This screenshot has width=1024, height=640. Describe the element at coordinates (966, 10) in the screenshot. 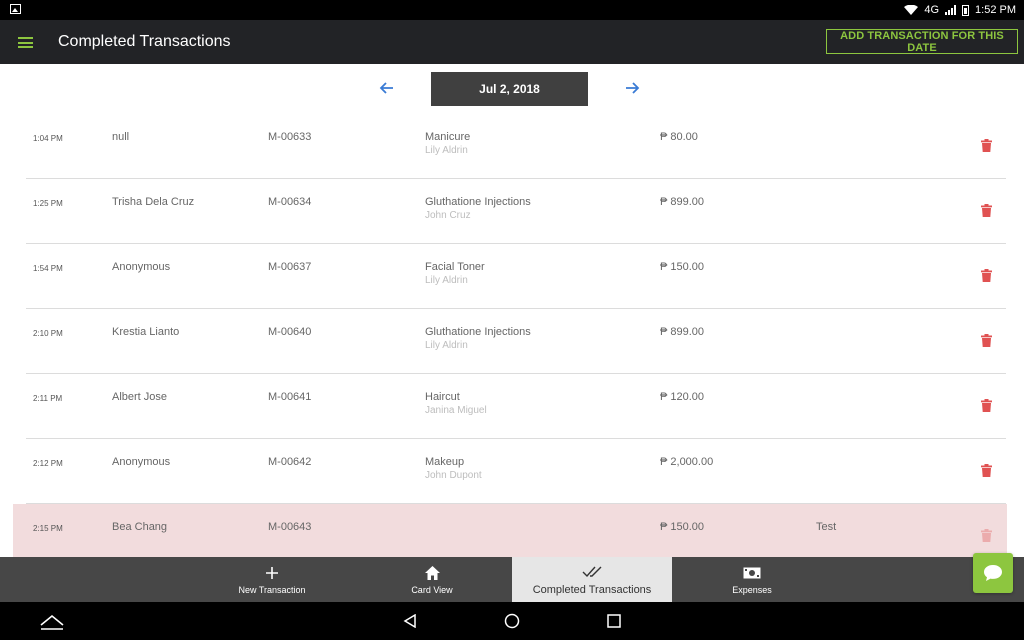

I see `battery-icon` at that location.